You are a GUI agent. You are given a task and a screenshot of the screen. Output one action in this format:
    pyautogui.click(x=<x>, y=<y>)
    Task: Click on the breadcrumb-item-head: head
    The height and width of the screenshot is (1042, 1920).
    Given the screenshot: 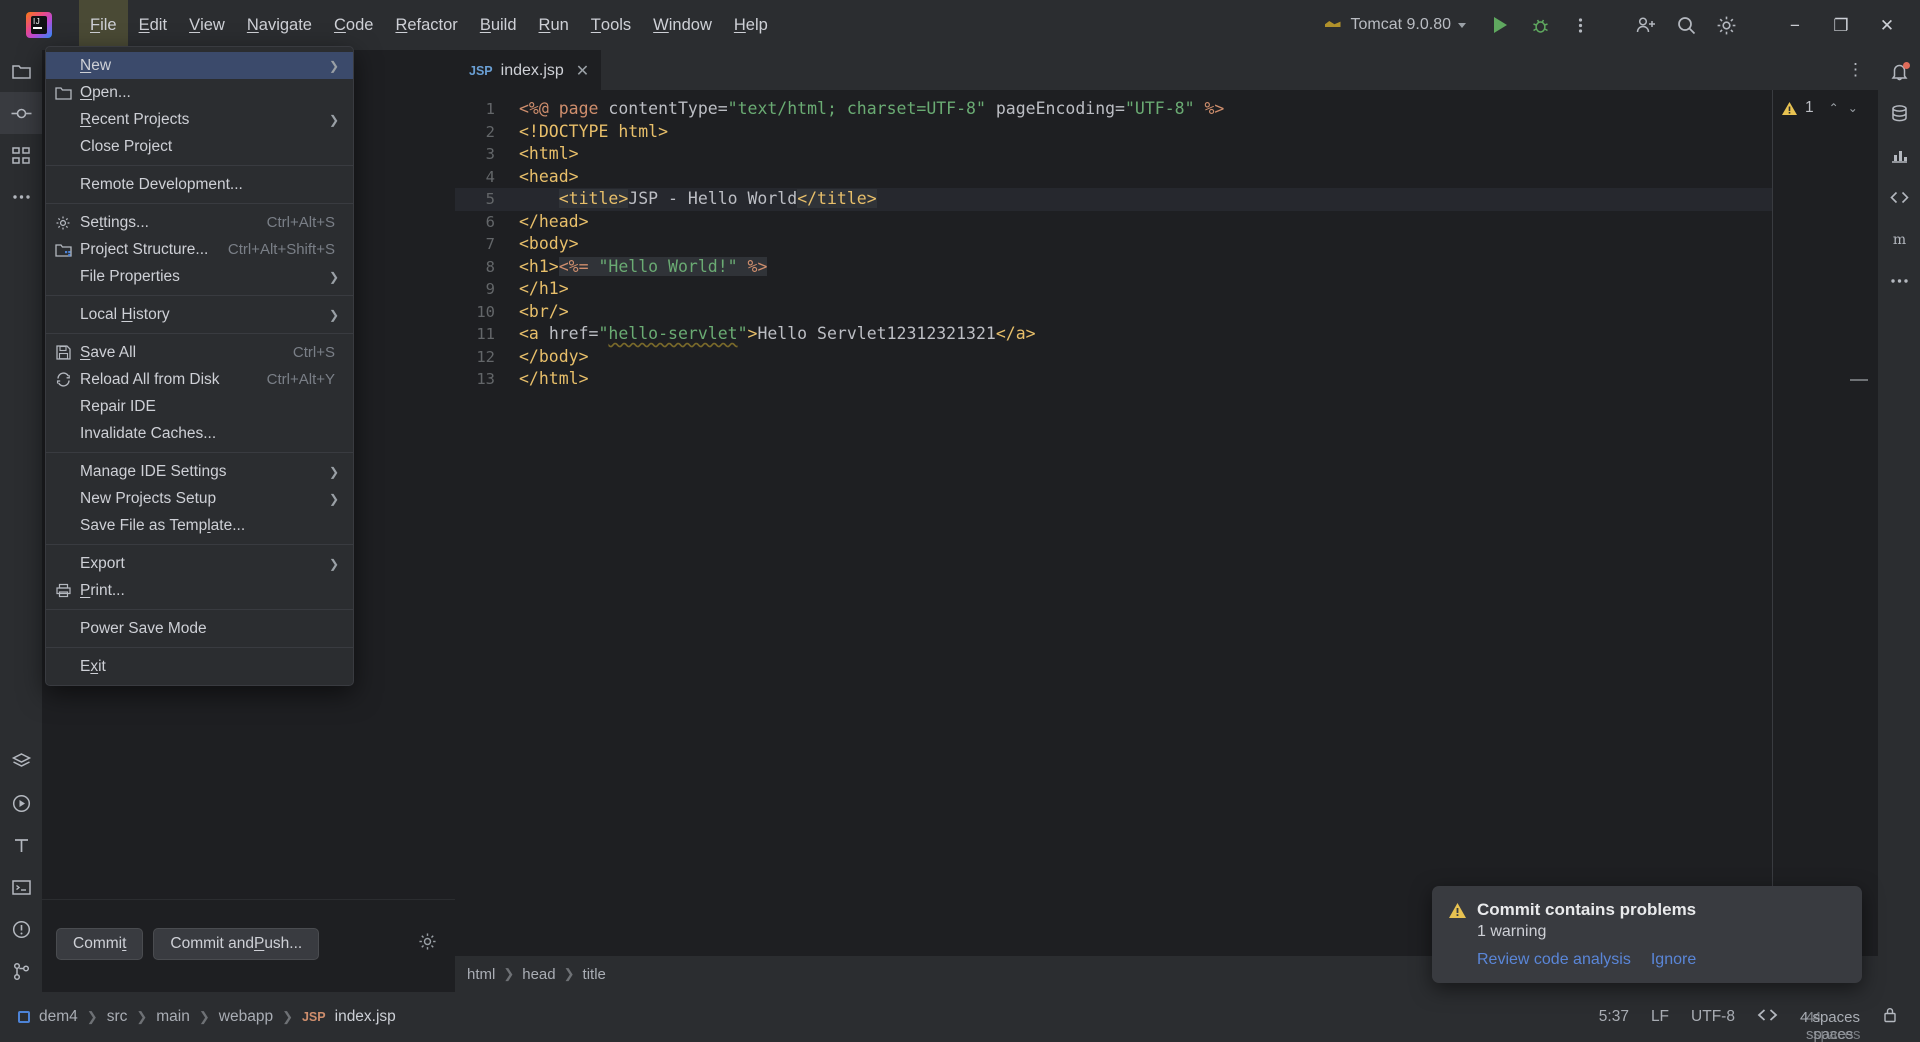 What is the action you would take?
    pyautogui.click(x=538, y=974)
    